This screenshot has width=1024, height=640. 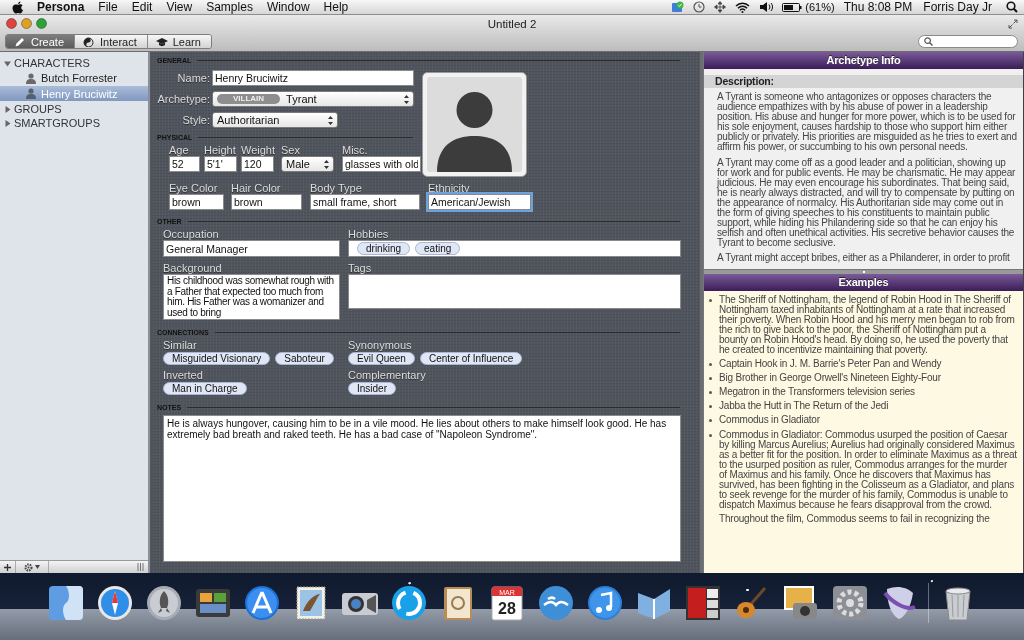 I want to click on notes-field: He is always hungover, causing him to be in a vile mood. He lies about others to make himself look good. He has extremely bad breath and raked teeth. He has a bad case of "Napoleon Syndrome"., so click(x=422, y=488).